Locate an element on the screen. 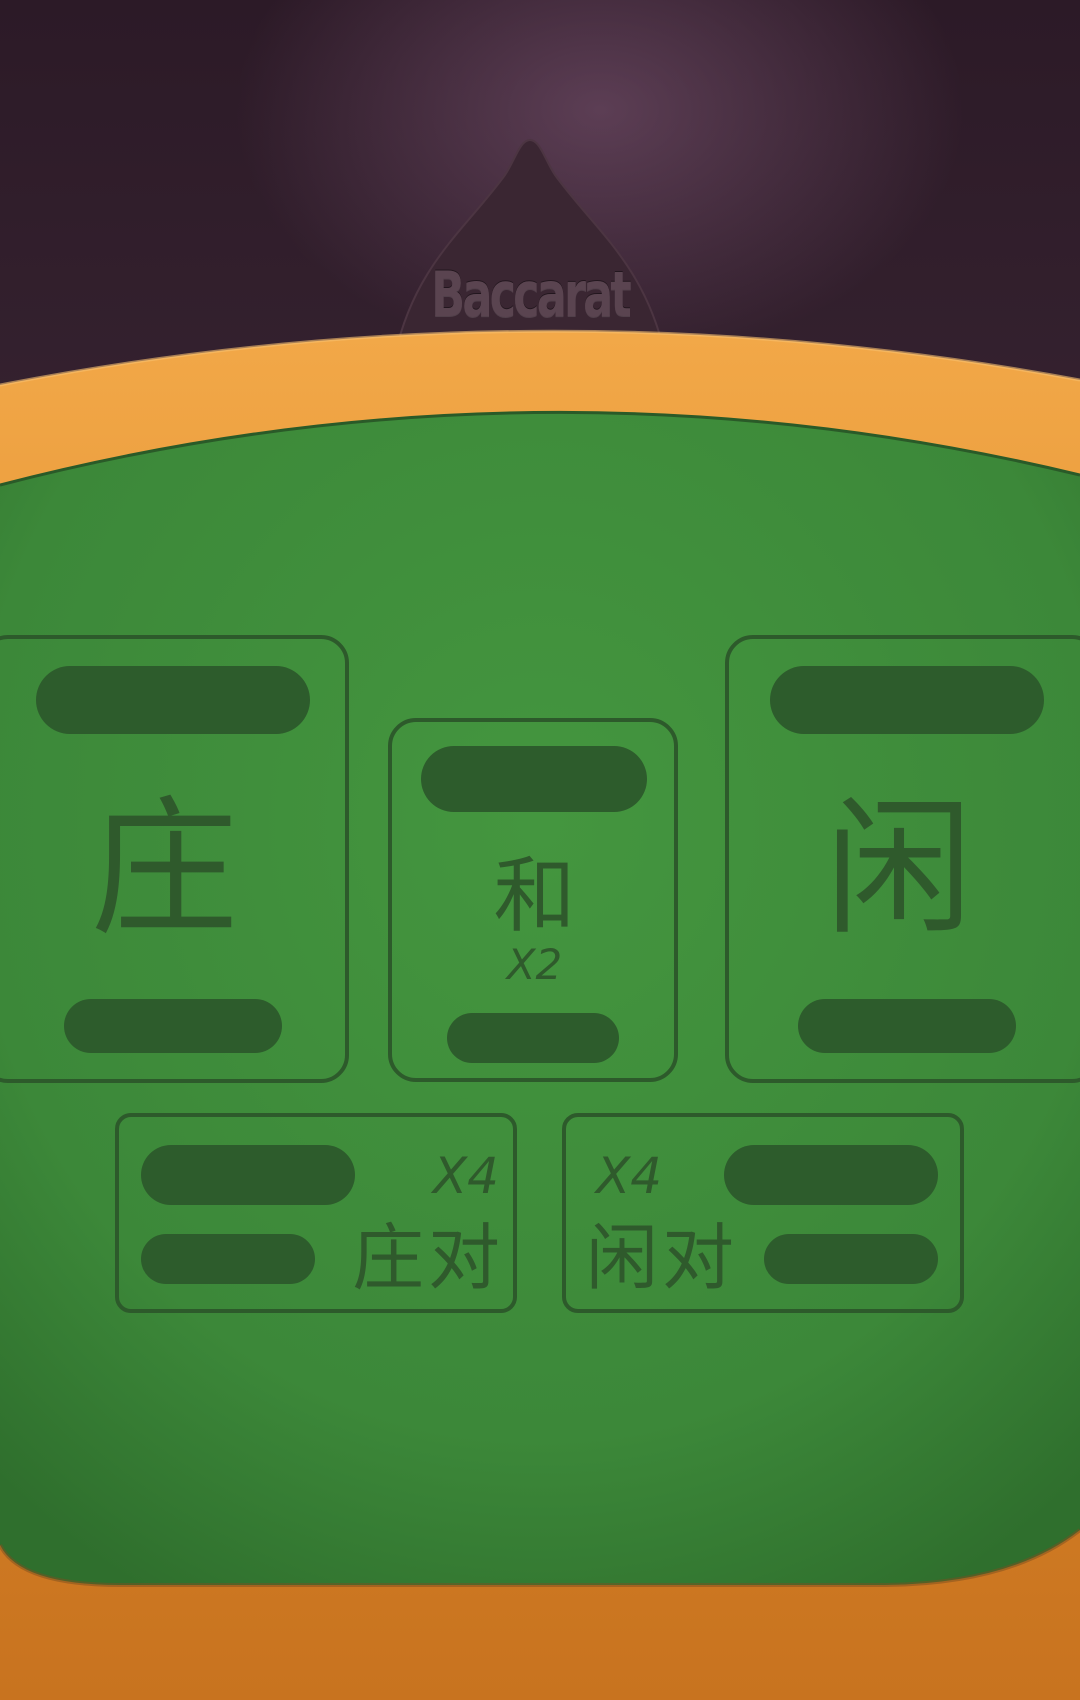 The image size is (1080, 1700). player-pair-chip-slot is located at coordinates (851, 1259).